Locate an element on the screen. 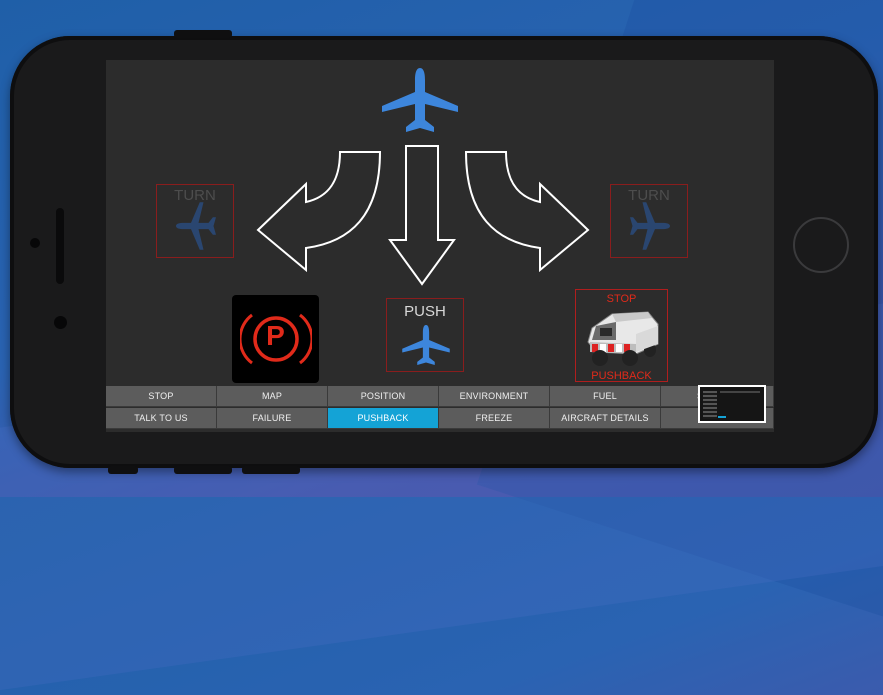 The height and width of the screenshot is (695, 883). tug-truck-icon is located at coordinates (623, 338).